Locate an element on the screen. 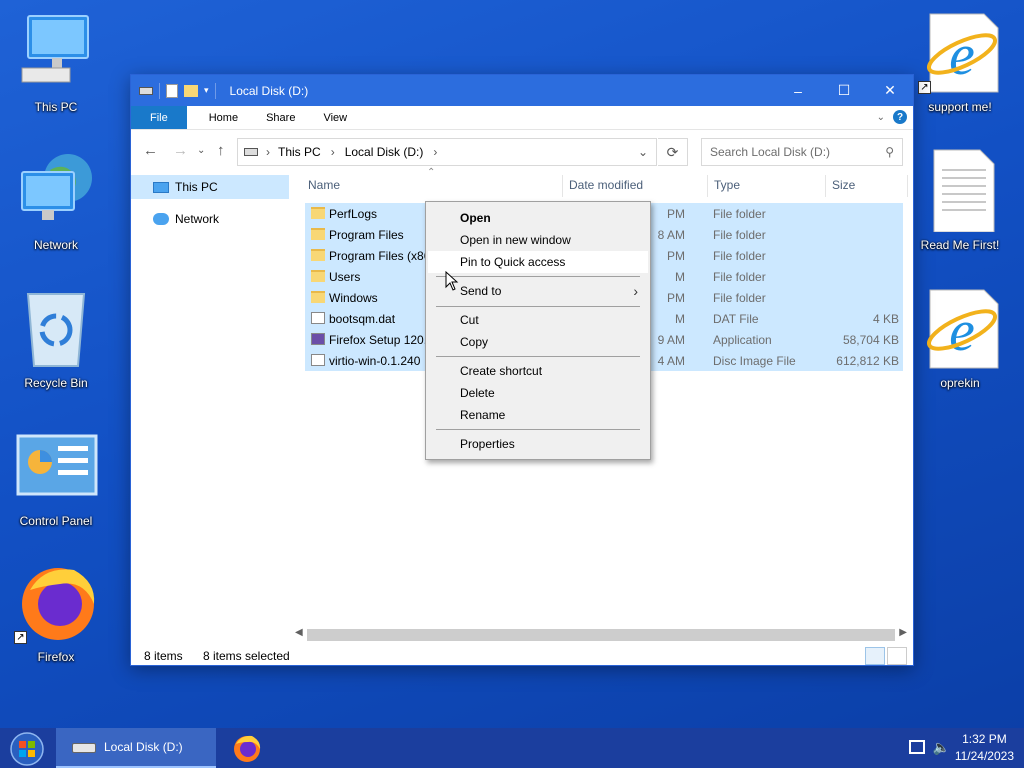 The height and width of the screenshot is (768, 1024). customize-toolbar-icon: ▾ is located at coordinates (206, 90).